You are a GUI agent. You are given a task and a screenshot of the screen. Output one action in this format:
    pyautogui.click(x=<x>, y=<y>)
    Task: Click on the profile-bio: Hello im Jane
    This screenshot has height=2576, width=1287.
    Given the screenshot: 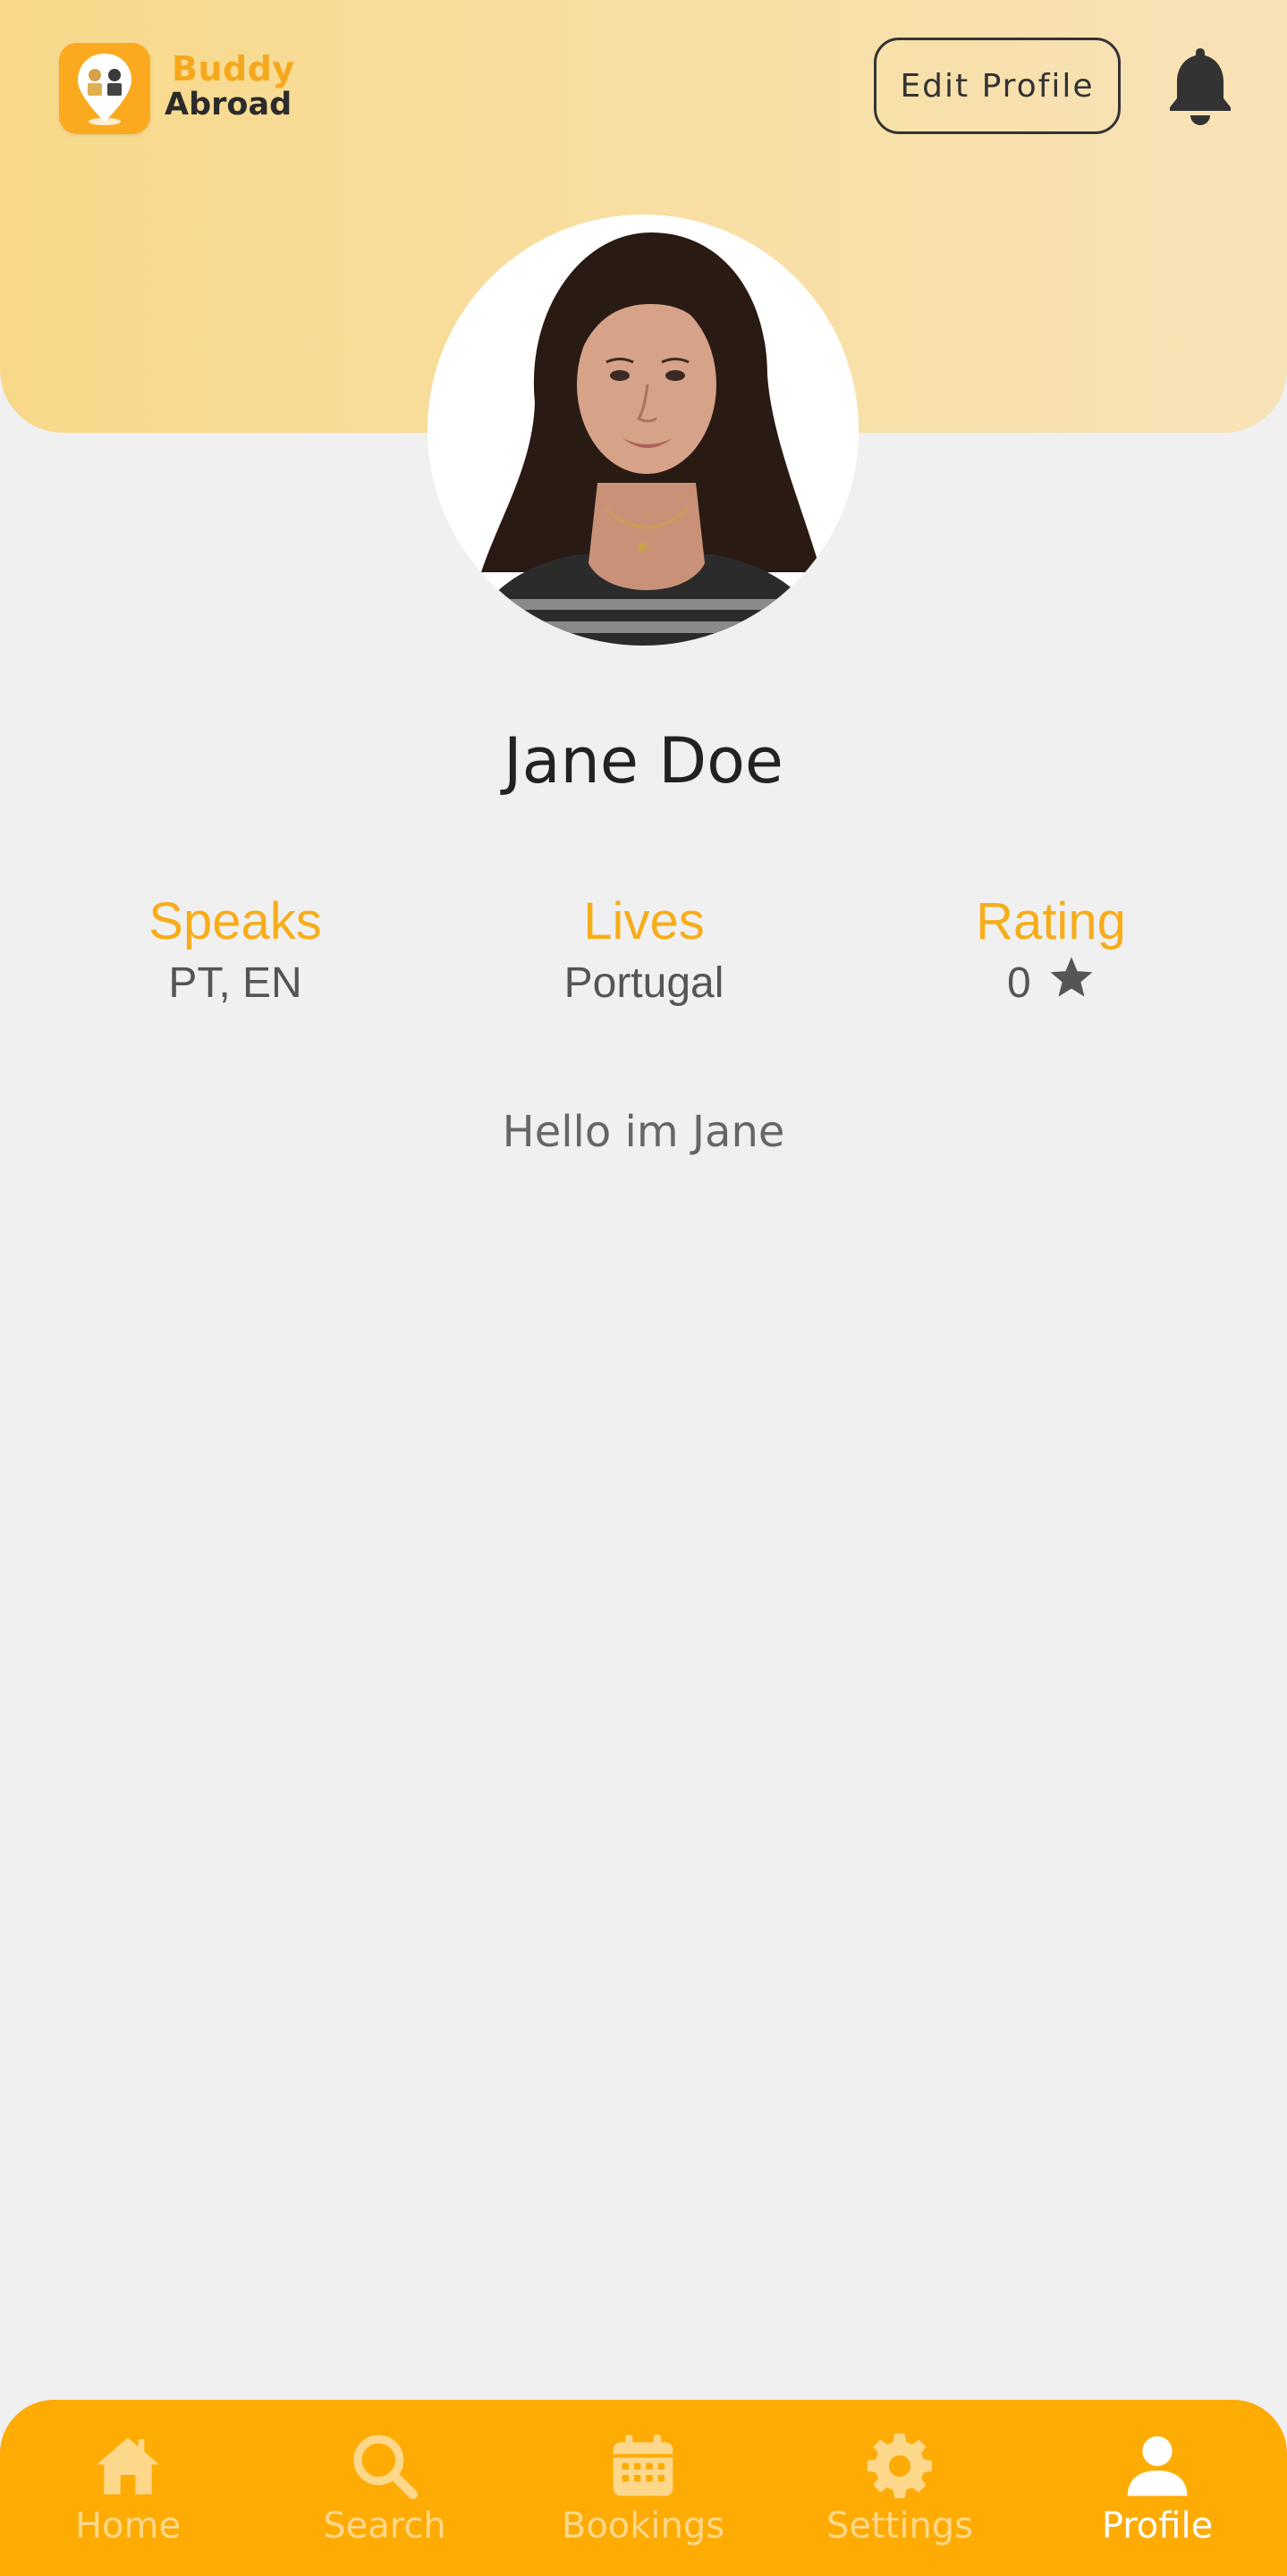 What is the action you would take?
    pyautogui.click(x=643, y=1132)
    